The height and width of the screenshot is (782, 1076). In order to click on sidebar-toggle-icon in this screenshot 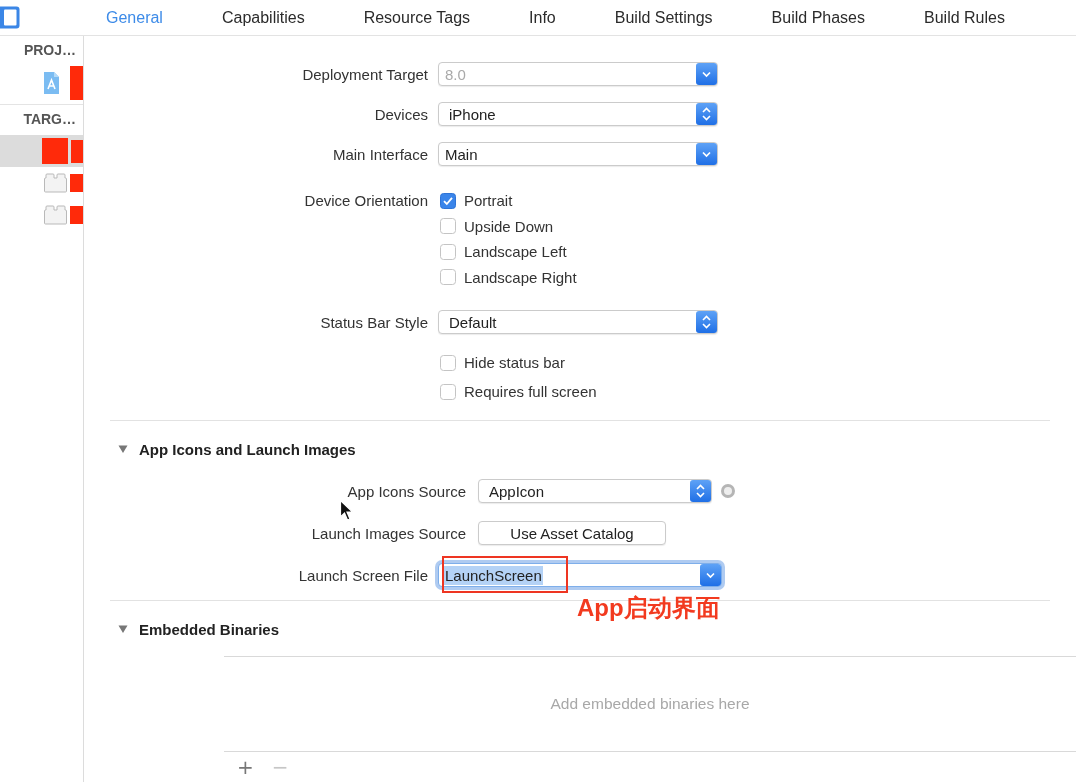, I will do `click(10, 17)`.